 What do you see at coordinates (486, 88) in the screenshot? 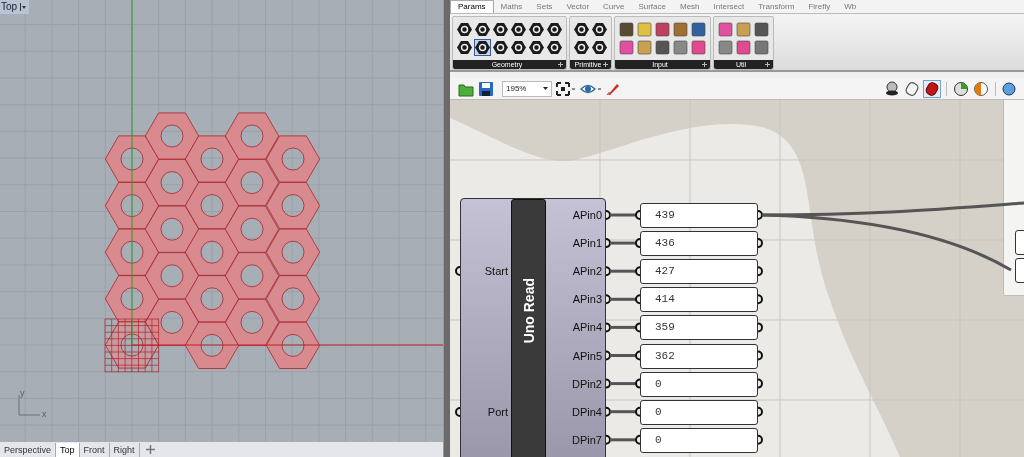
I see `save-icon` at bounding box center [486, 88].